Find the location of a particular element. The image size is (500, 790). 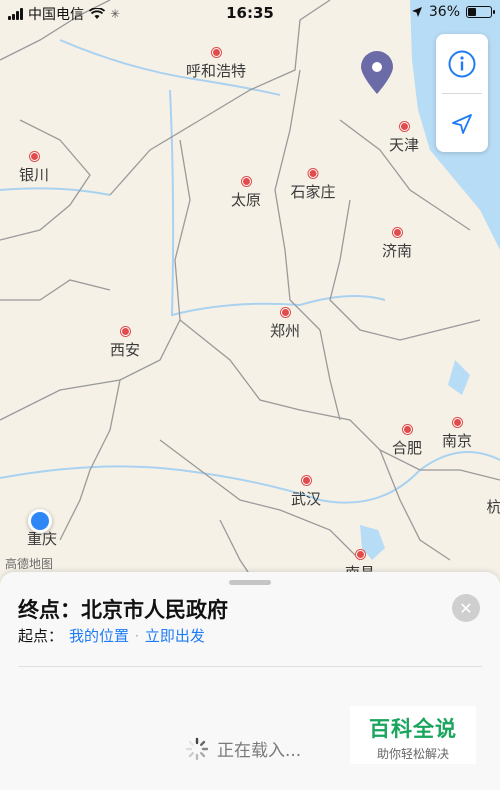

start-line: 起点： 我的位置 · 立即出发 is located at coordinates (111, 635).